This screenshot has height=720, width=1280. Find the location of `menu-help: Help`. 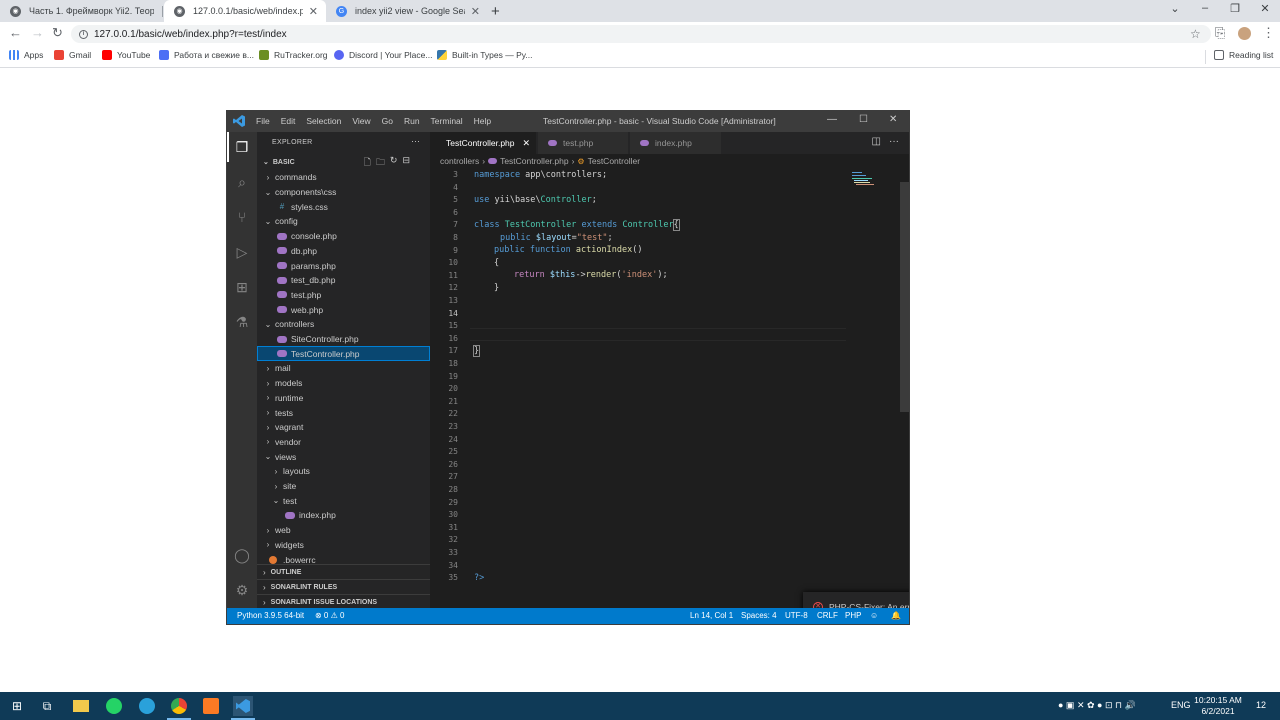

menu-help: Help is located at coordinates (482, 121).